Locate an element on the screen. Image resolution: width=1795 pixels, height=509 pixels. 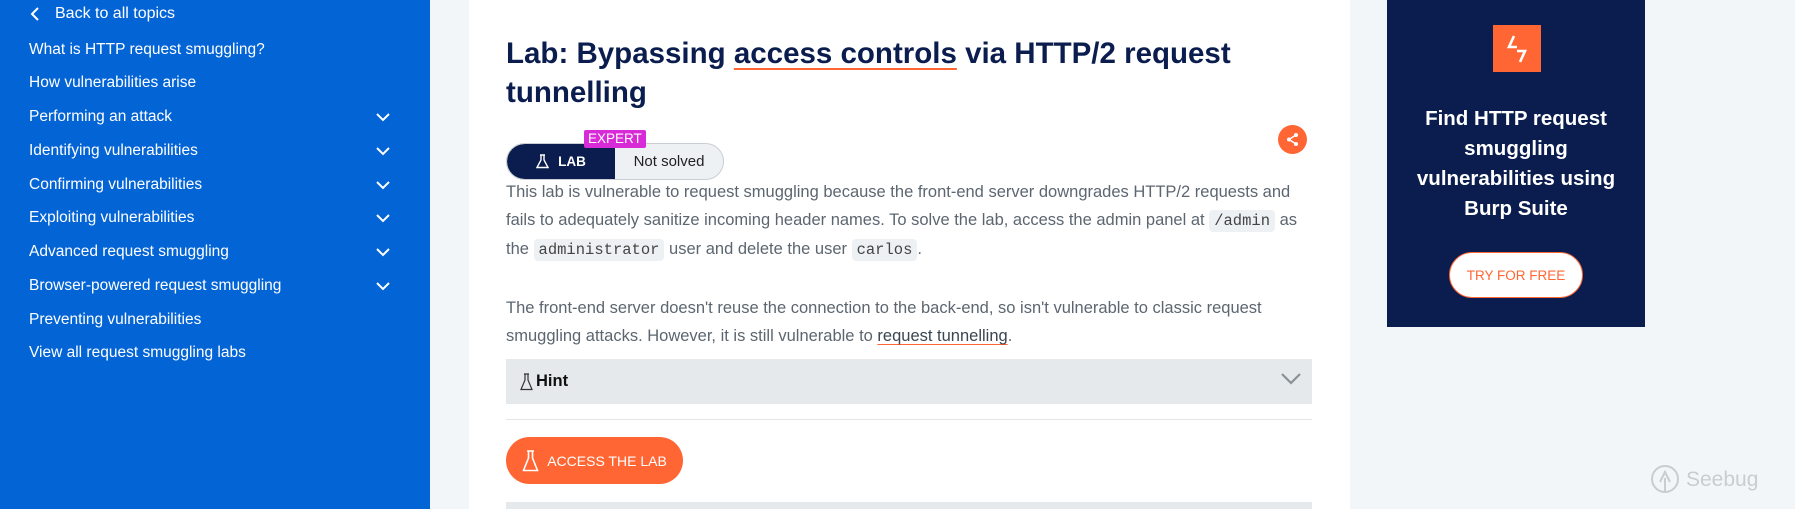
hint-label: Hint is located at coordinates (552, 381).